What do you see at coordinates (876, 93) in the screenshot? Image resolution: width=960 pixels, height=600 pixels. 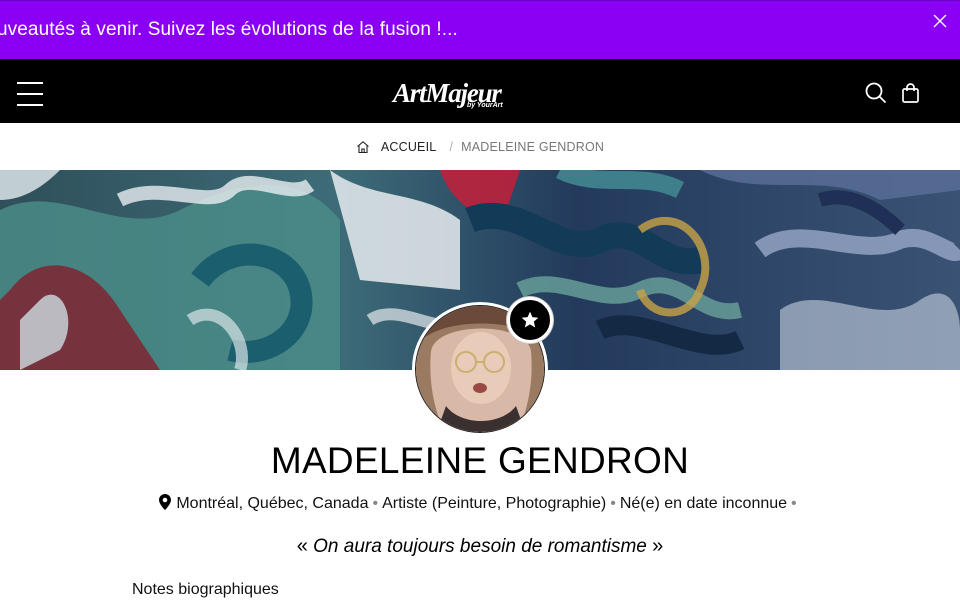 I see `search-icon` at bounding box center [876, 93].